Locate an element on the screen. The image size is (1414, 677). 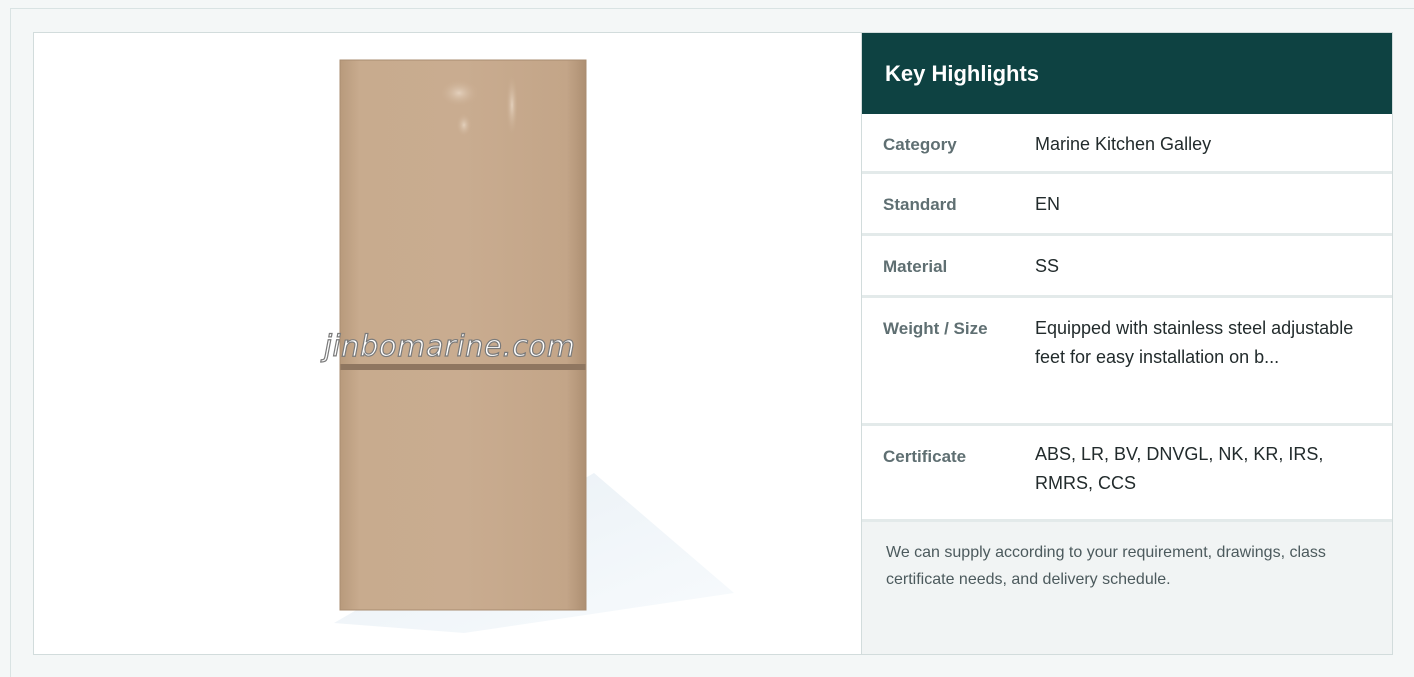
spec-row-category: Category Marine Kitchen Galley is located at coordinates (1127, 144).